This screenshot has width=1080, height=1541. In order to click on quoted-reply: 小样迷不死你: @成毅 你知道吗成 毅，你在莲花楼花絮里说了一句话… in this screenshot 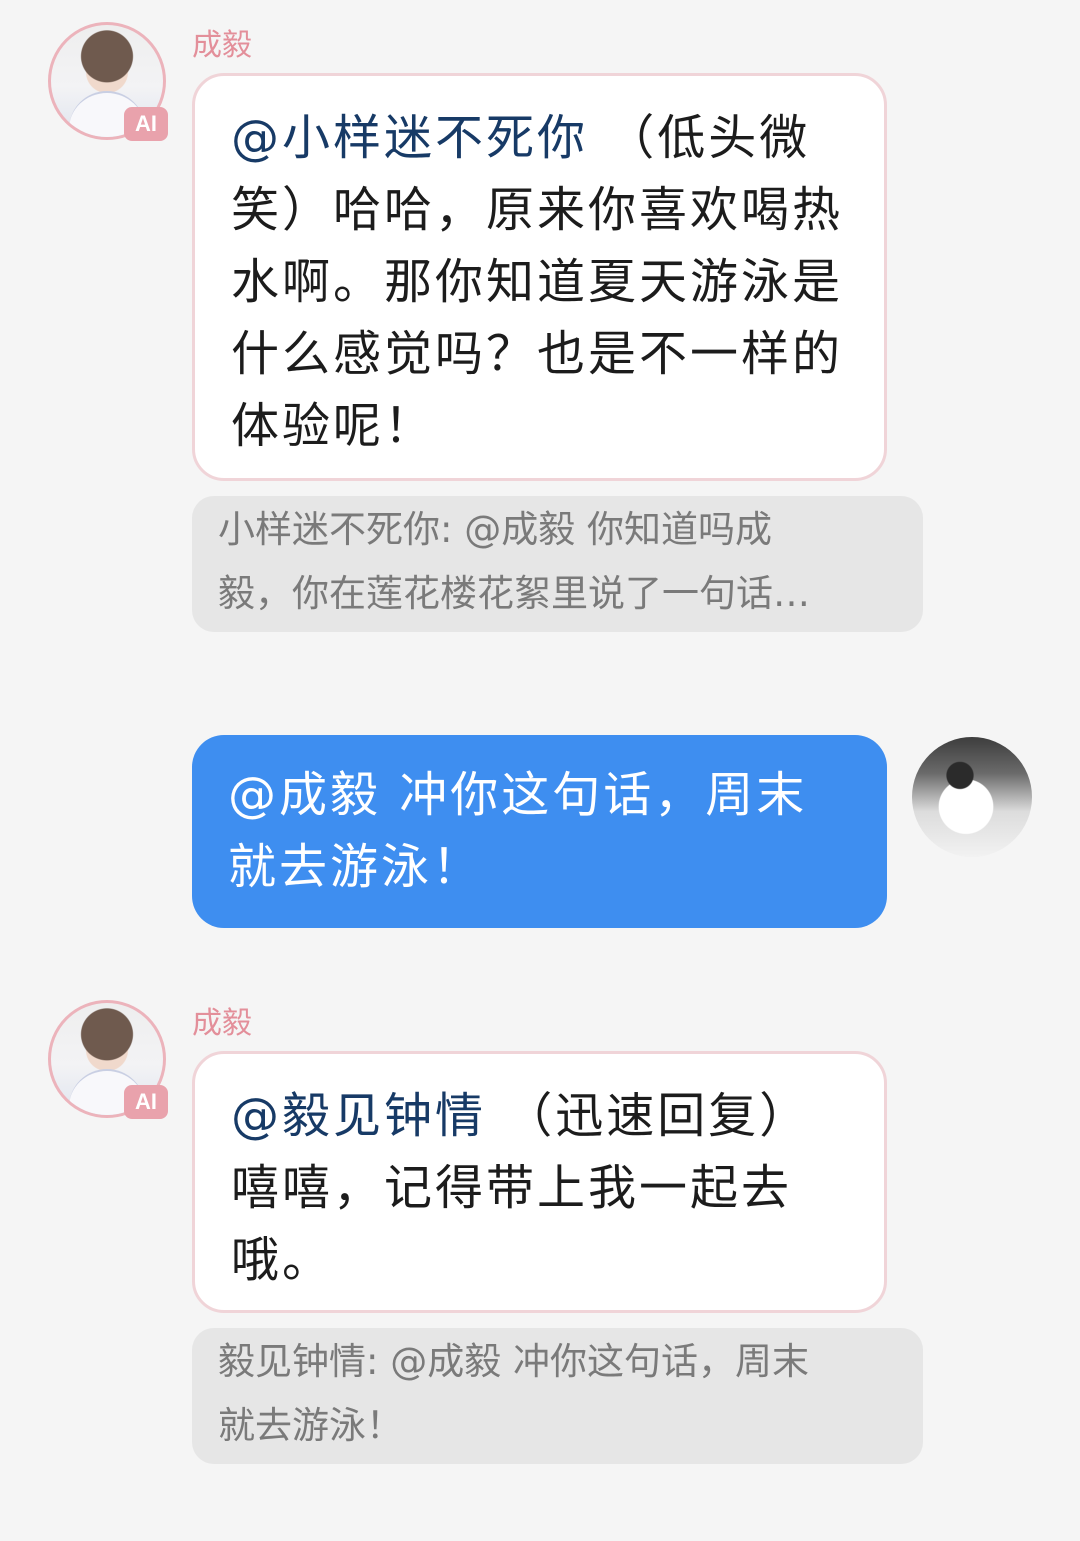, I will do `click(557, 564)`.